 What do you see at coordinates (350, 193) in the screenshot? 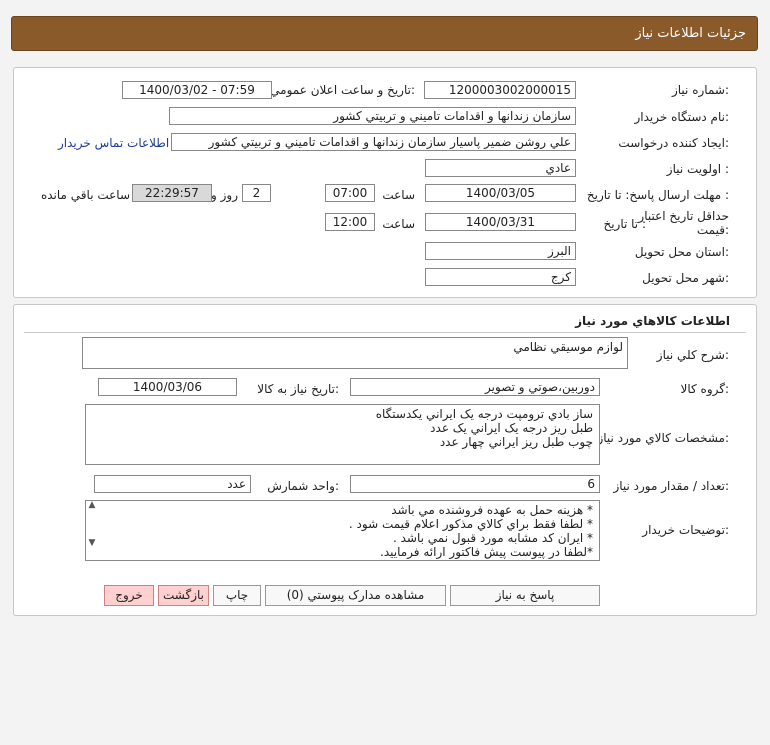
I see `send-time-field: 07:00` at bounding box center [350, 193].